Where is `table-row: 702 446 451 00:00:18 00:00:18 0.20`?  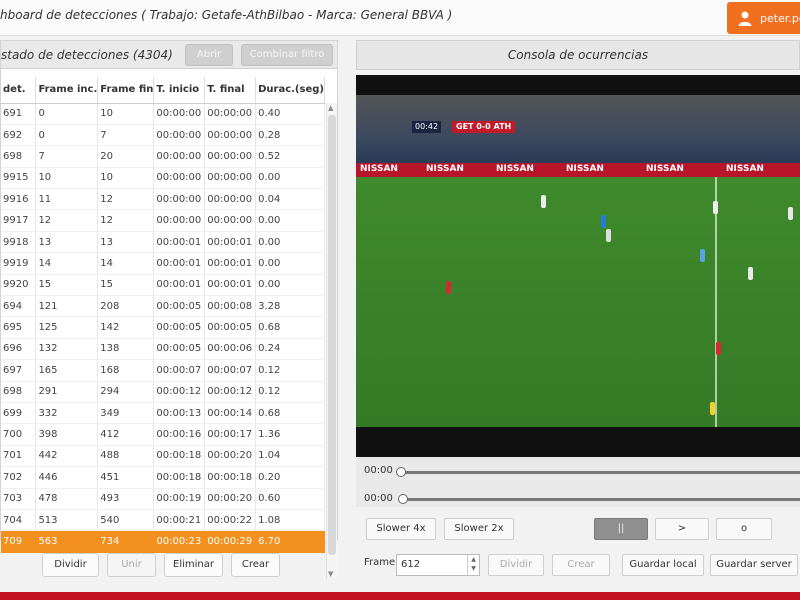
table-row: 702 446 451 00:00:18 00:00:18 0.20 is located at coordinates (163, 477).